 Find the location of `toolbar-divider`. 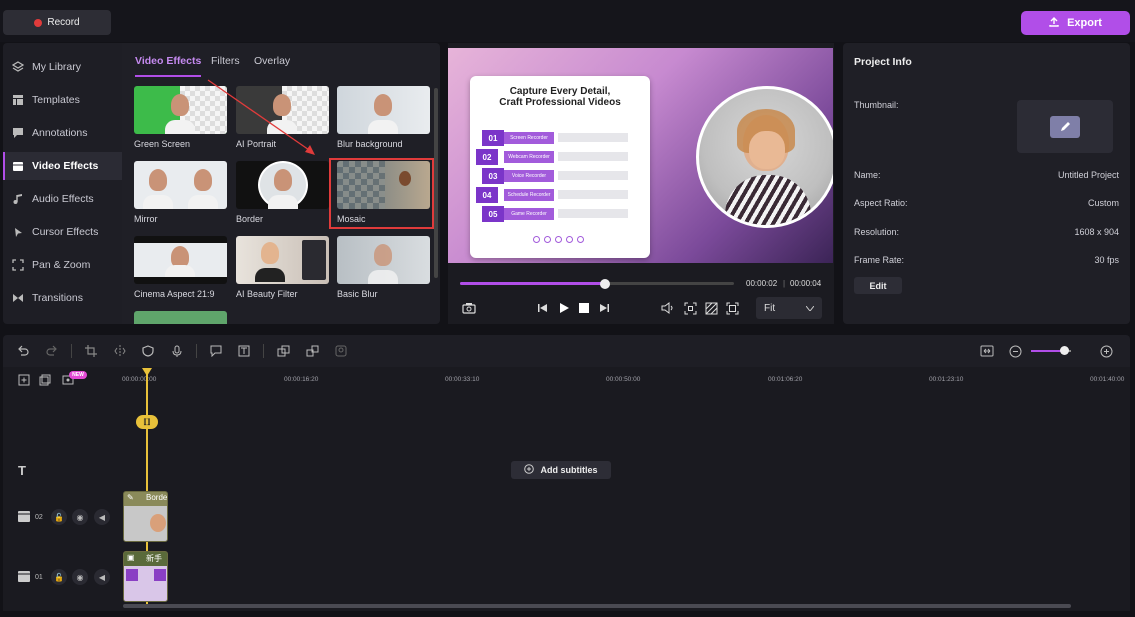

toolbar-divider is located at coordinates (71, 351).